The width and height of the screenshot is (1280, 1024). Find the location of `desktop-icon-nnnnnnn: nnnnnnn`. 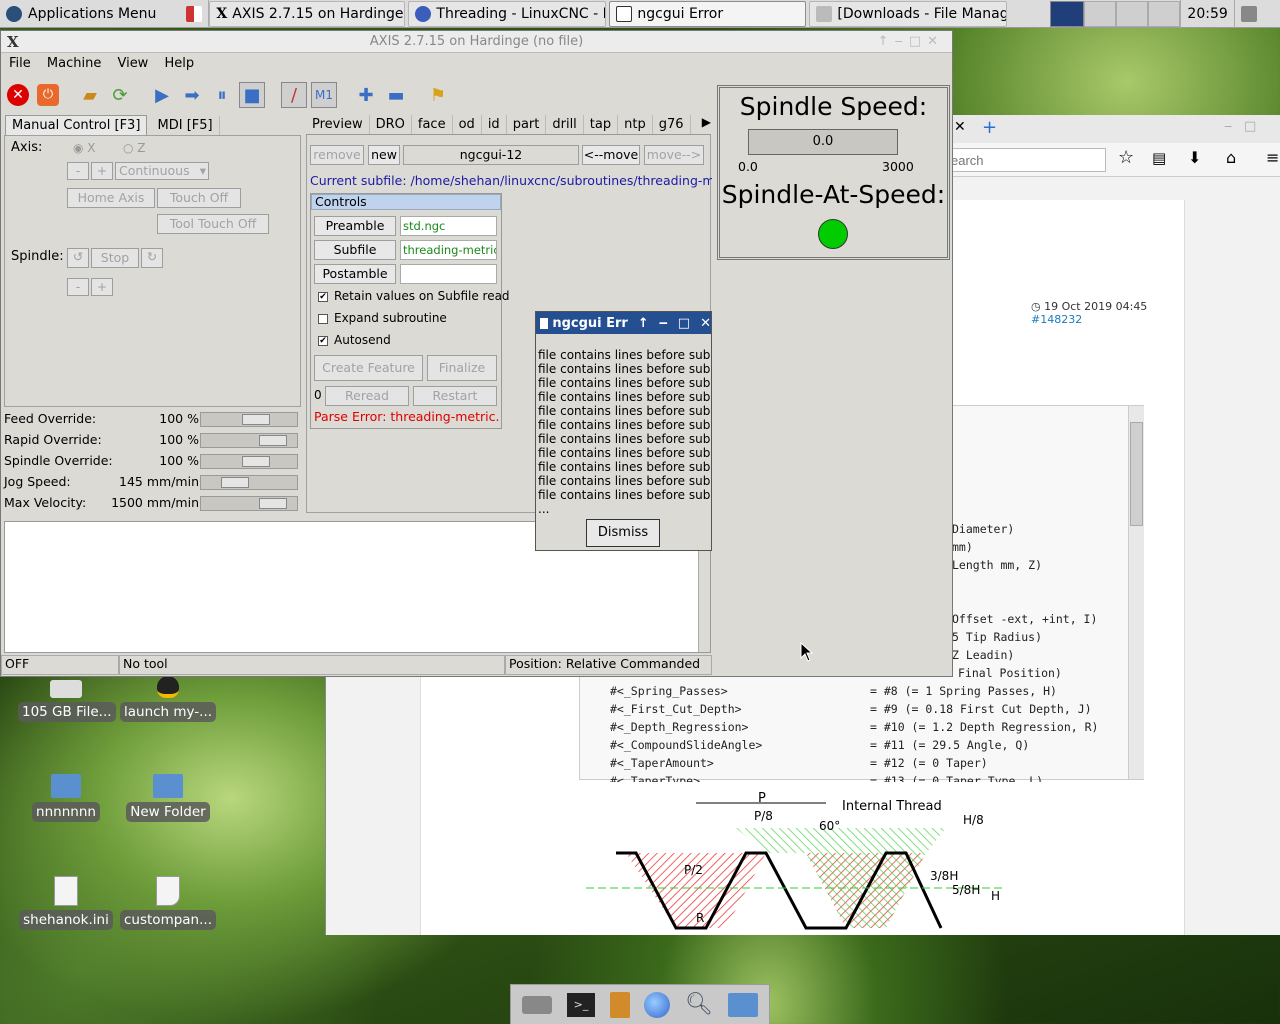

desktop-icon-nnnnnnn: nnnnnnn is located at coordinates (66, 798).